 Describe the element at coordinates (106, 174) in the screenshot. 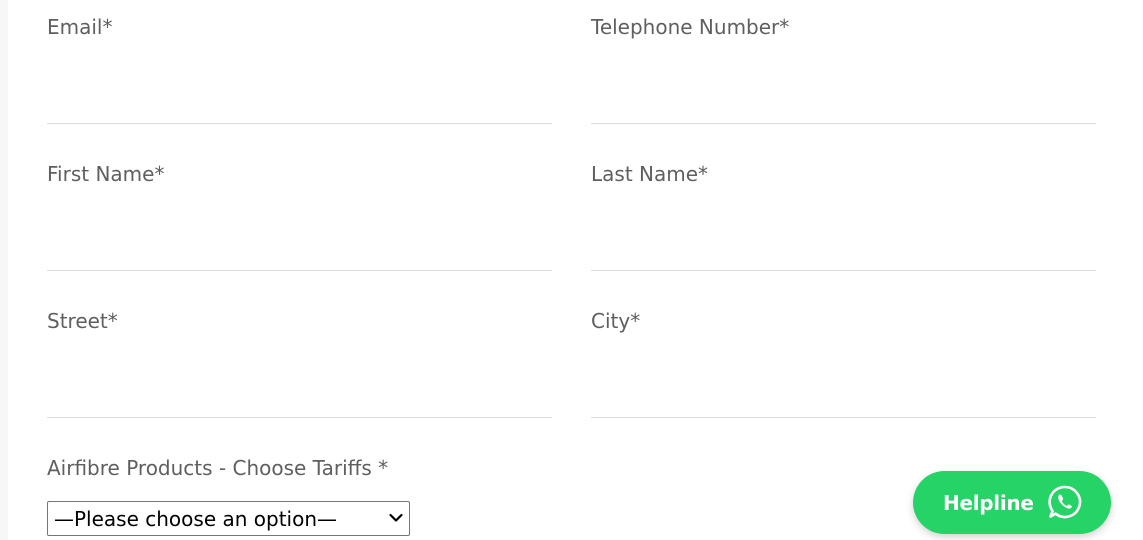

I see `first-name-label: First Name*` at that location.